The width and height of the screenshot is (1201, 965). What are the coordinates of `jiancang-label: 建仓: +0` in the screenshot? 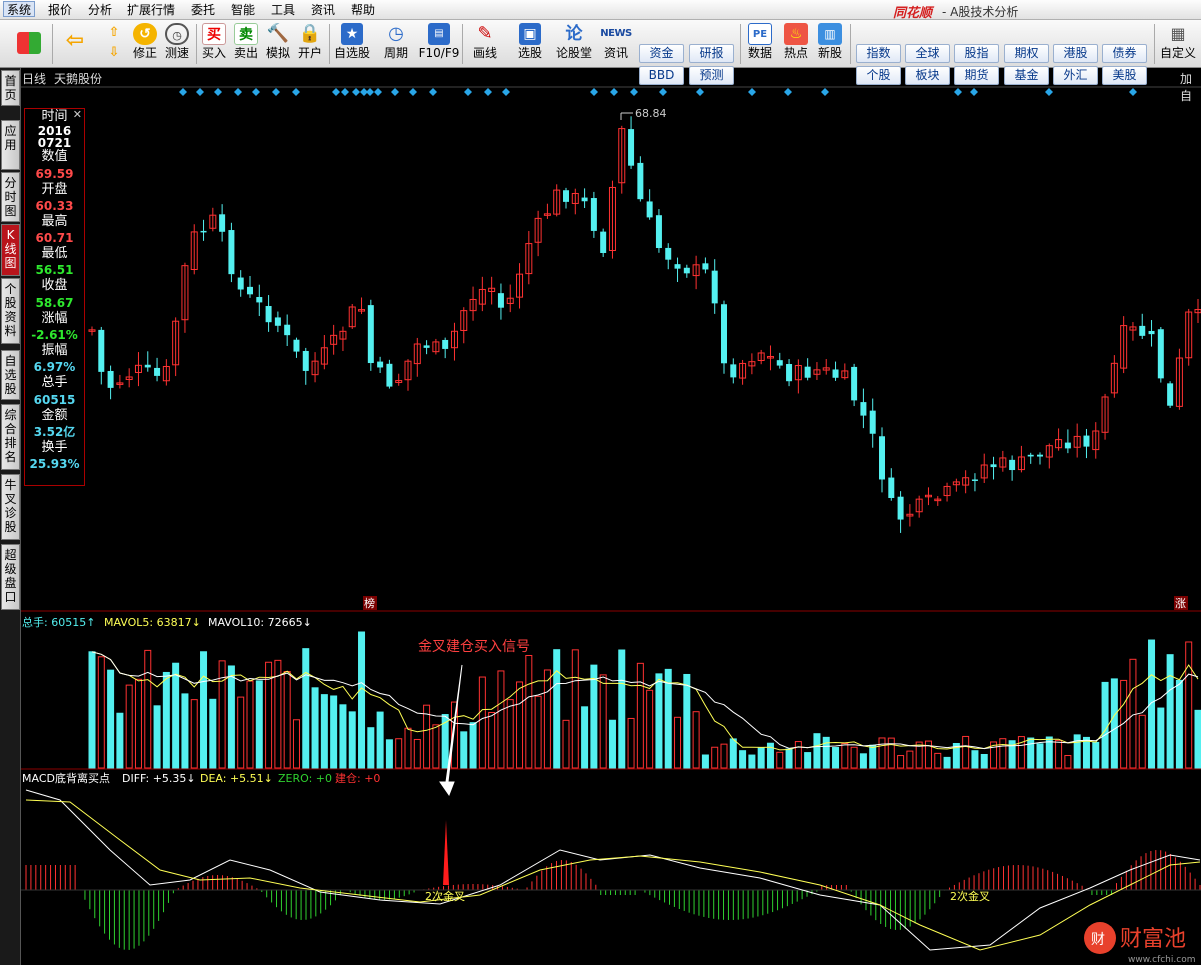 It's located at (357, 778).